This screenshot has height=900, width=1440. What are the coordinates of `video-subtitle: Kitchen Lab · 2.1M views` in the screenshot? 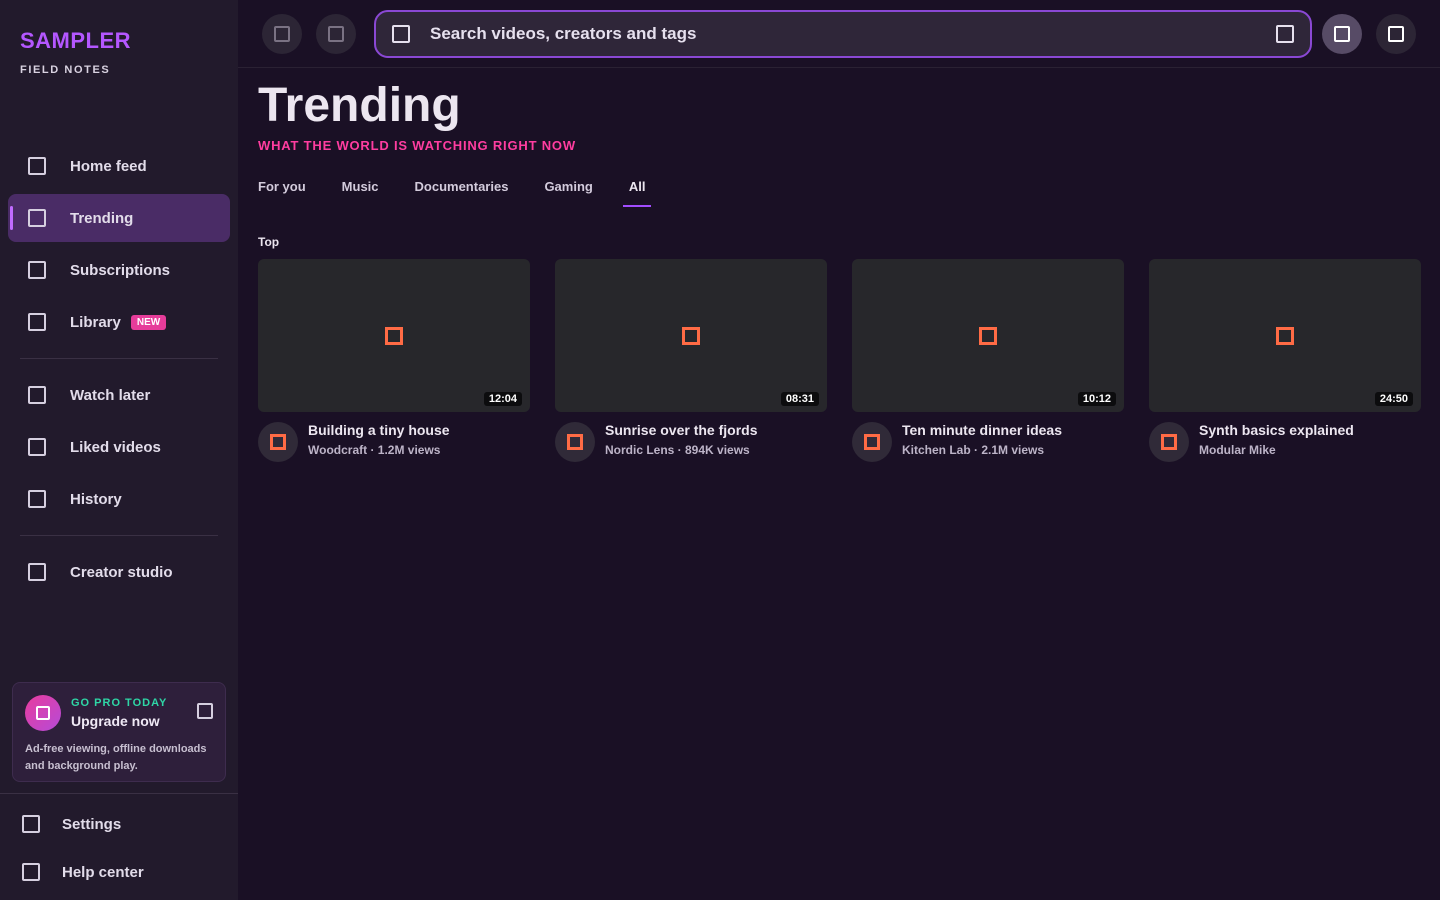 It's located at (973, 450).